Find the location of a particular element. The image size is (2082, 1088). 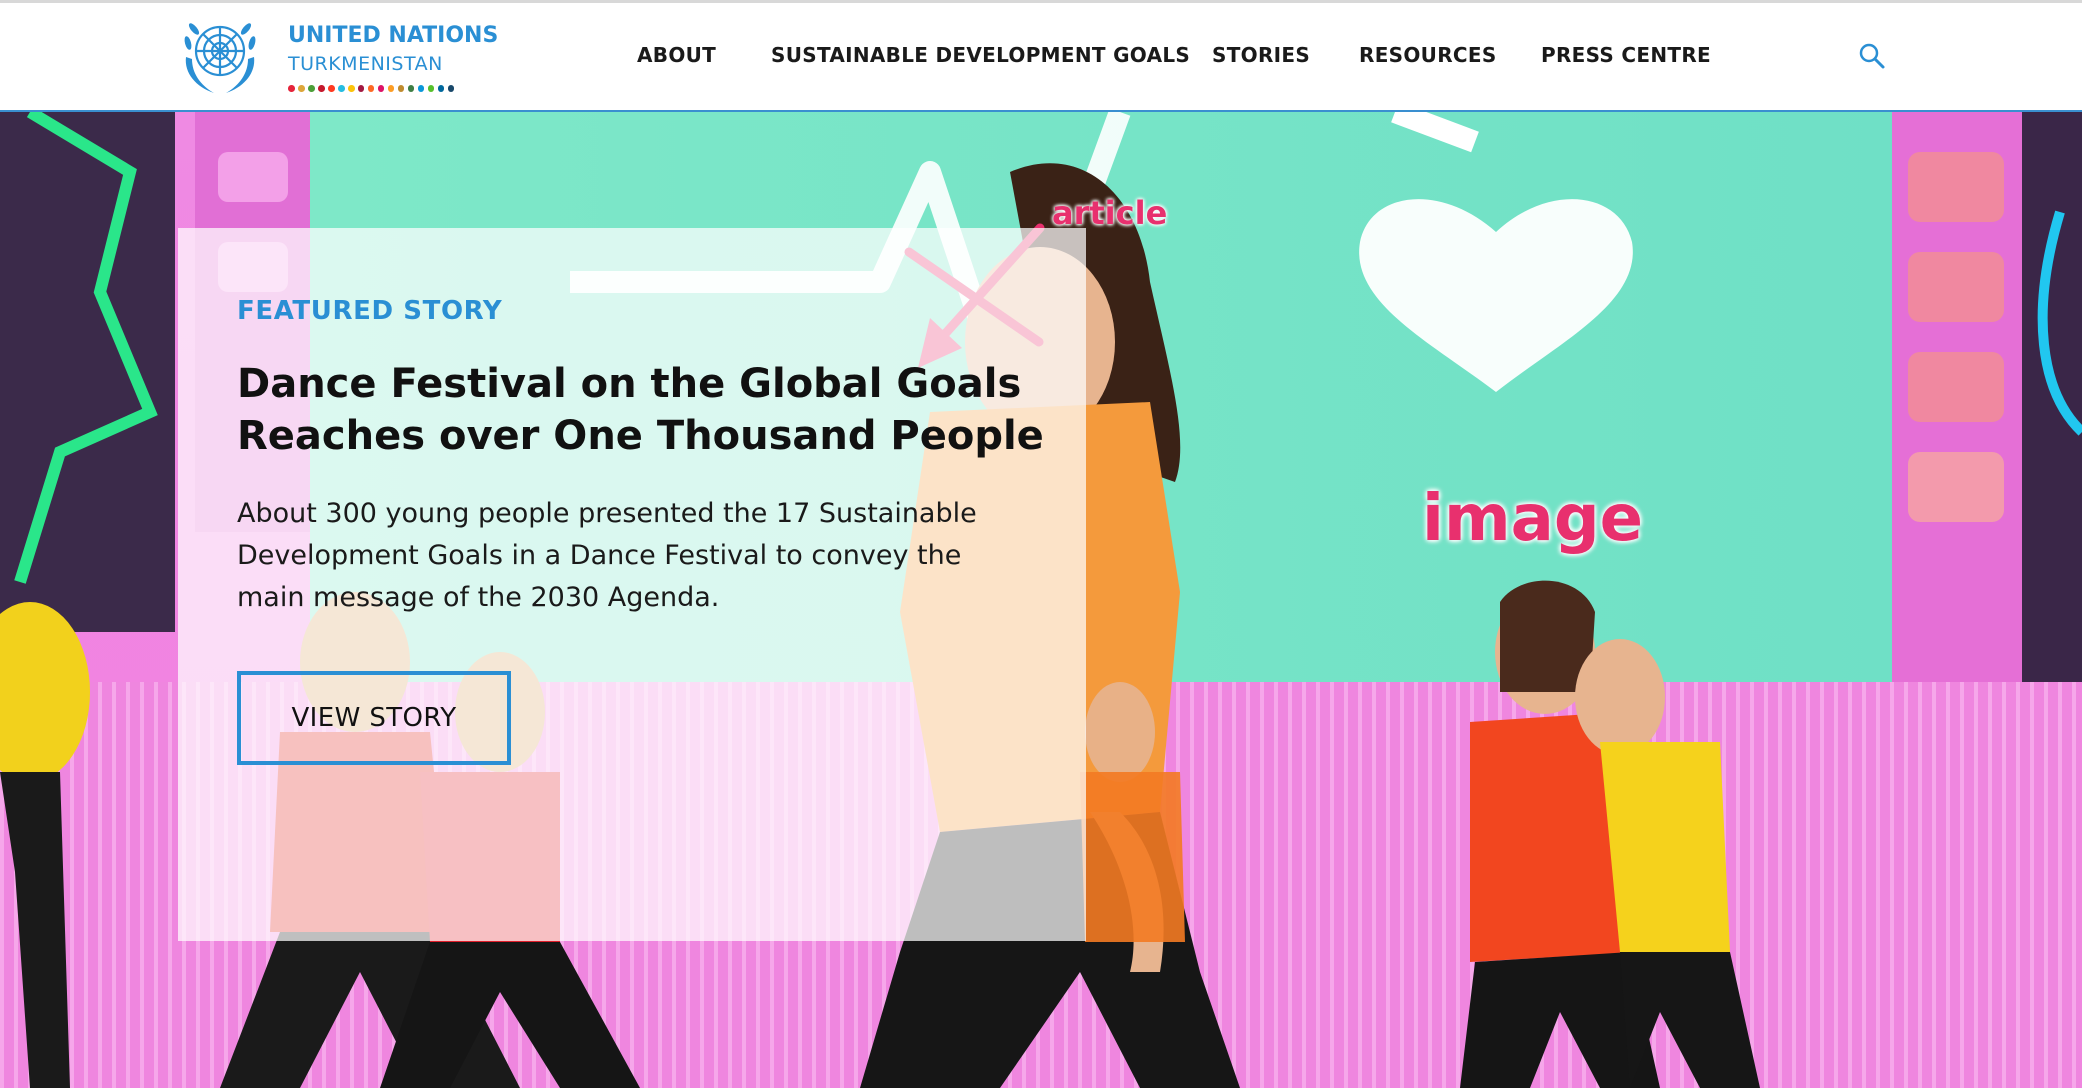

sdg-color-dots is located at coordinates (371, 88).